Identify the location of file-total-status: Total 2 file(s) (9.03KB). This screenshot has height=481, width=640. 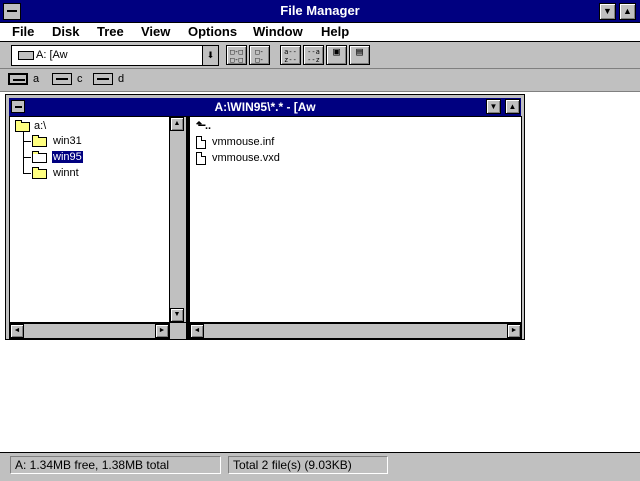
(308, 465).